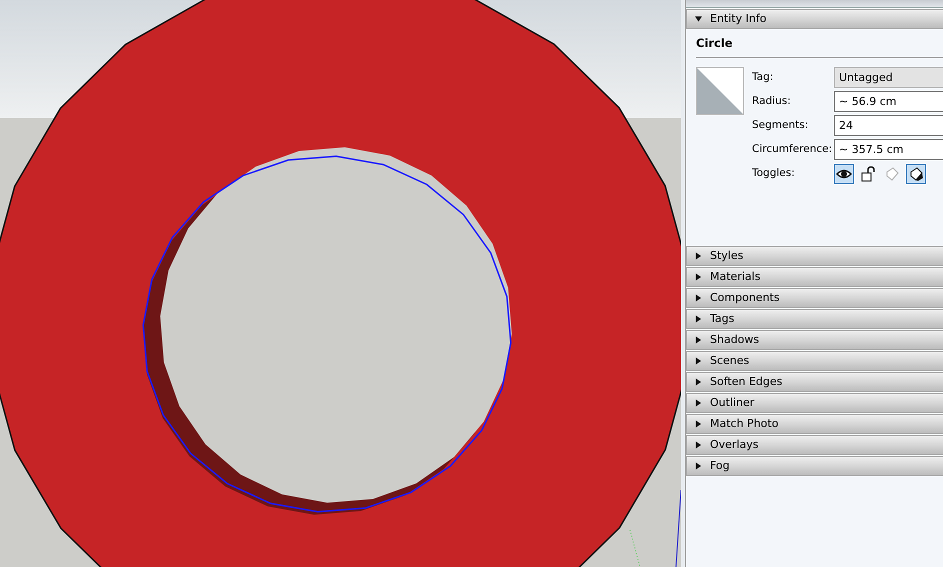  I want to click on input-field: 24, so click(888, 125).